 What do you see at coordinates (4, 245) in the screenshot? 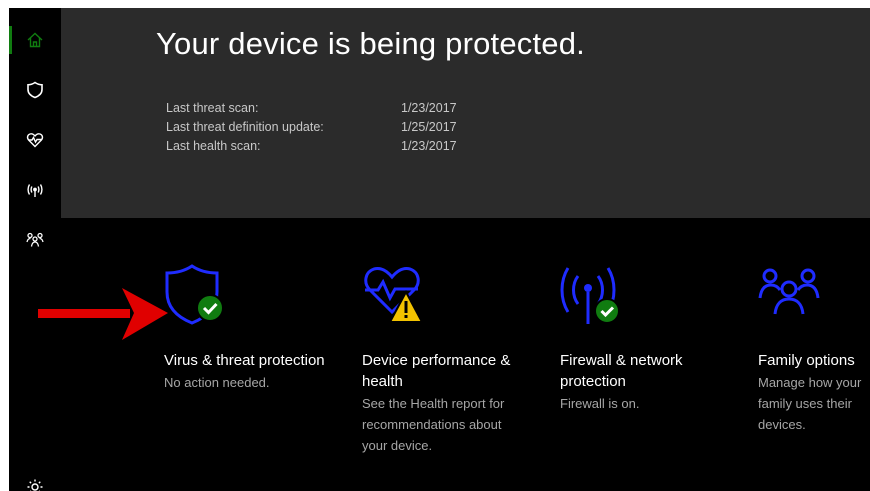
I see `window-left-border` at bounding box center [4, 245].